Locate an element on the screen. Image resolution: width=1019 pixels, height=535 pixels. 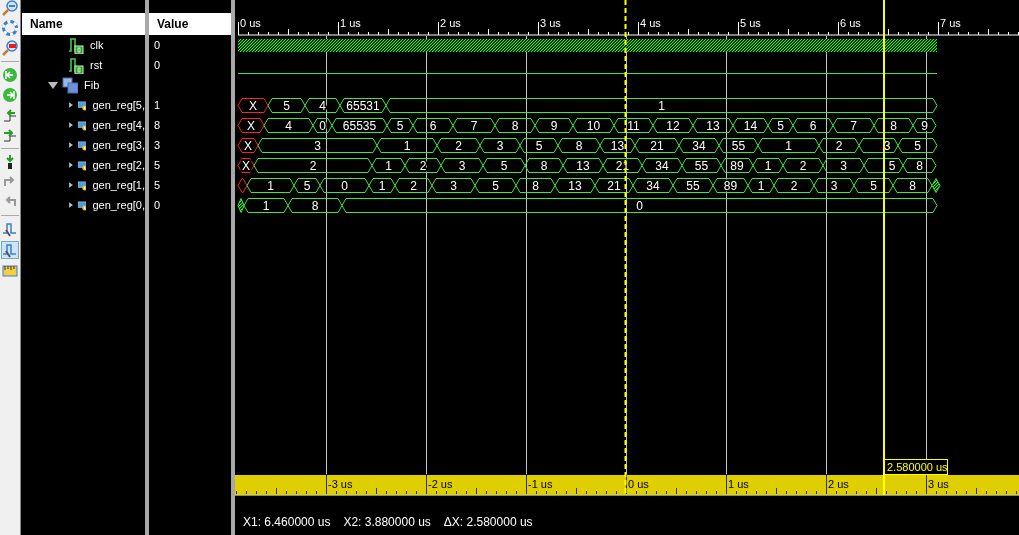
time-label: 7 us is located at coordinates (950, 23).